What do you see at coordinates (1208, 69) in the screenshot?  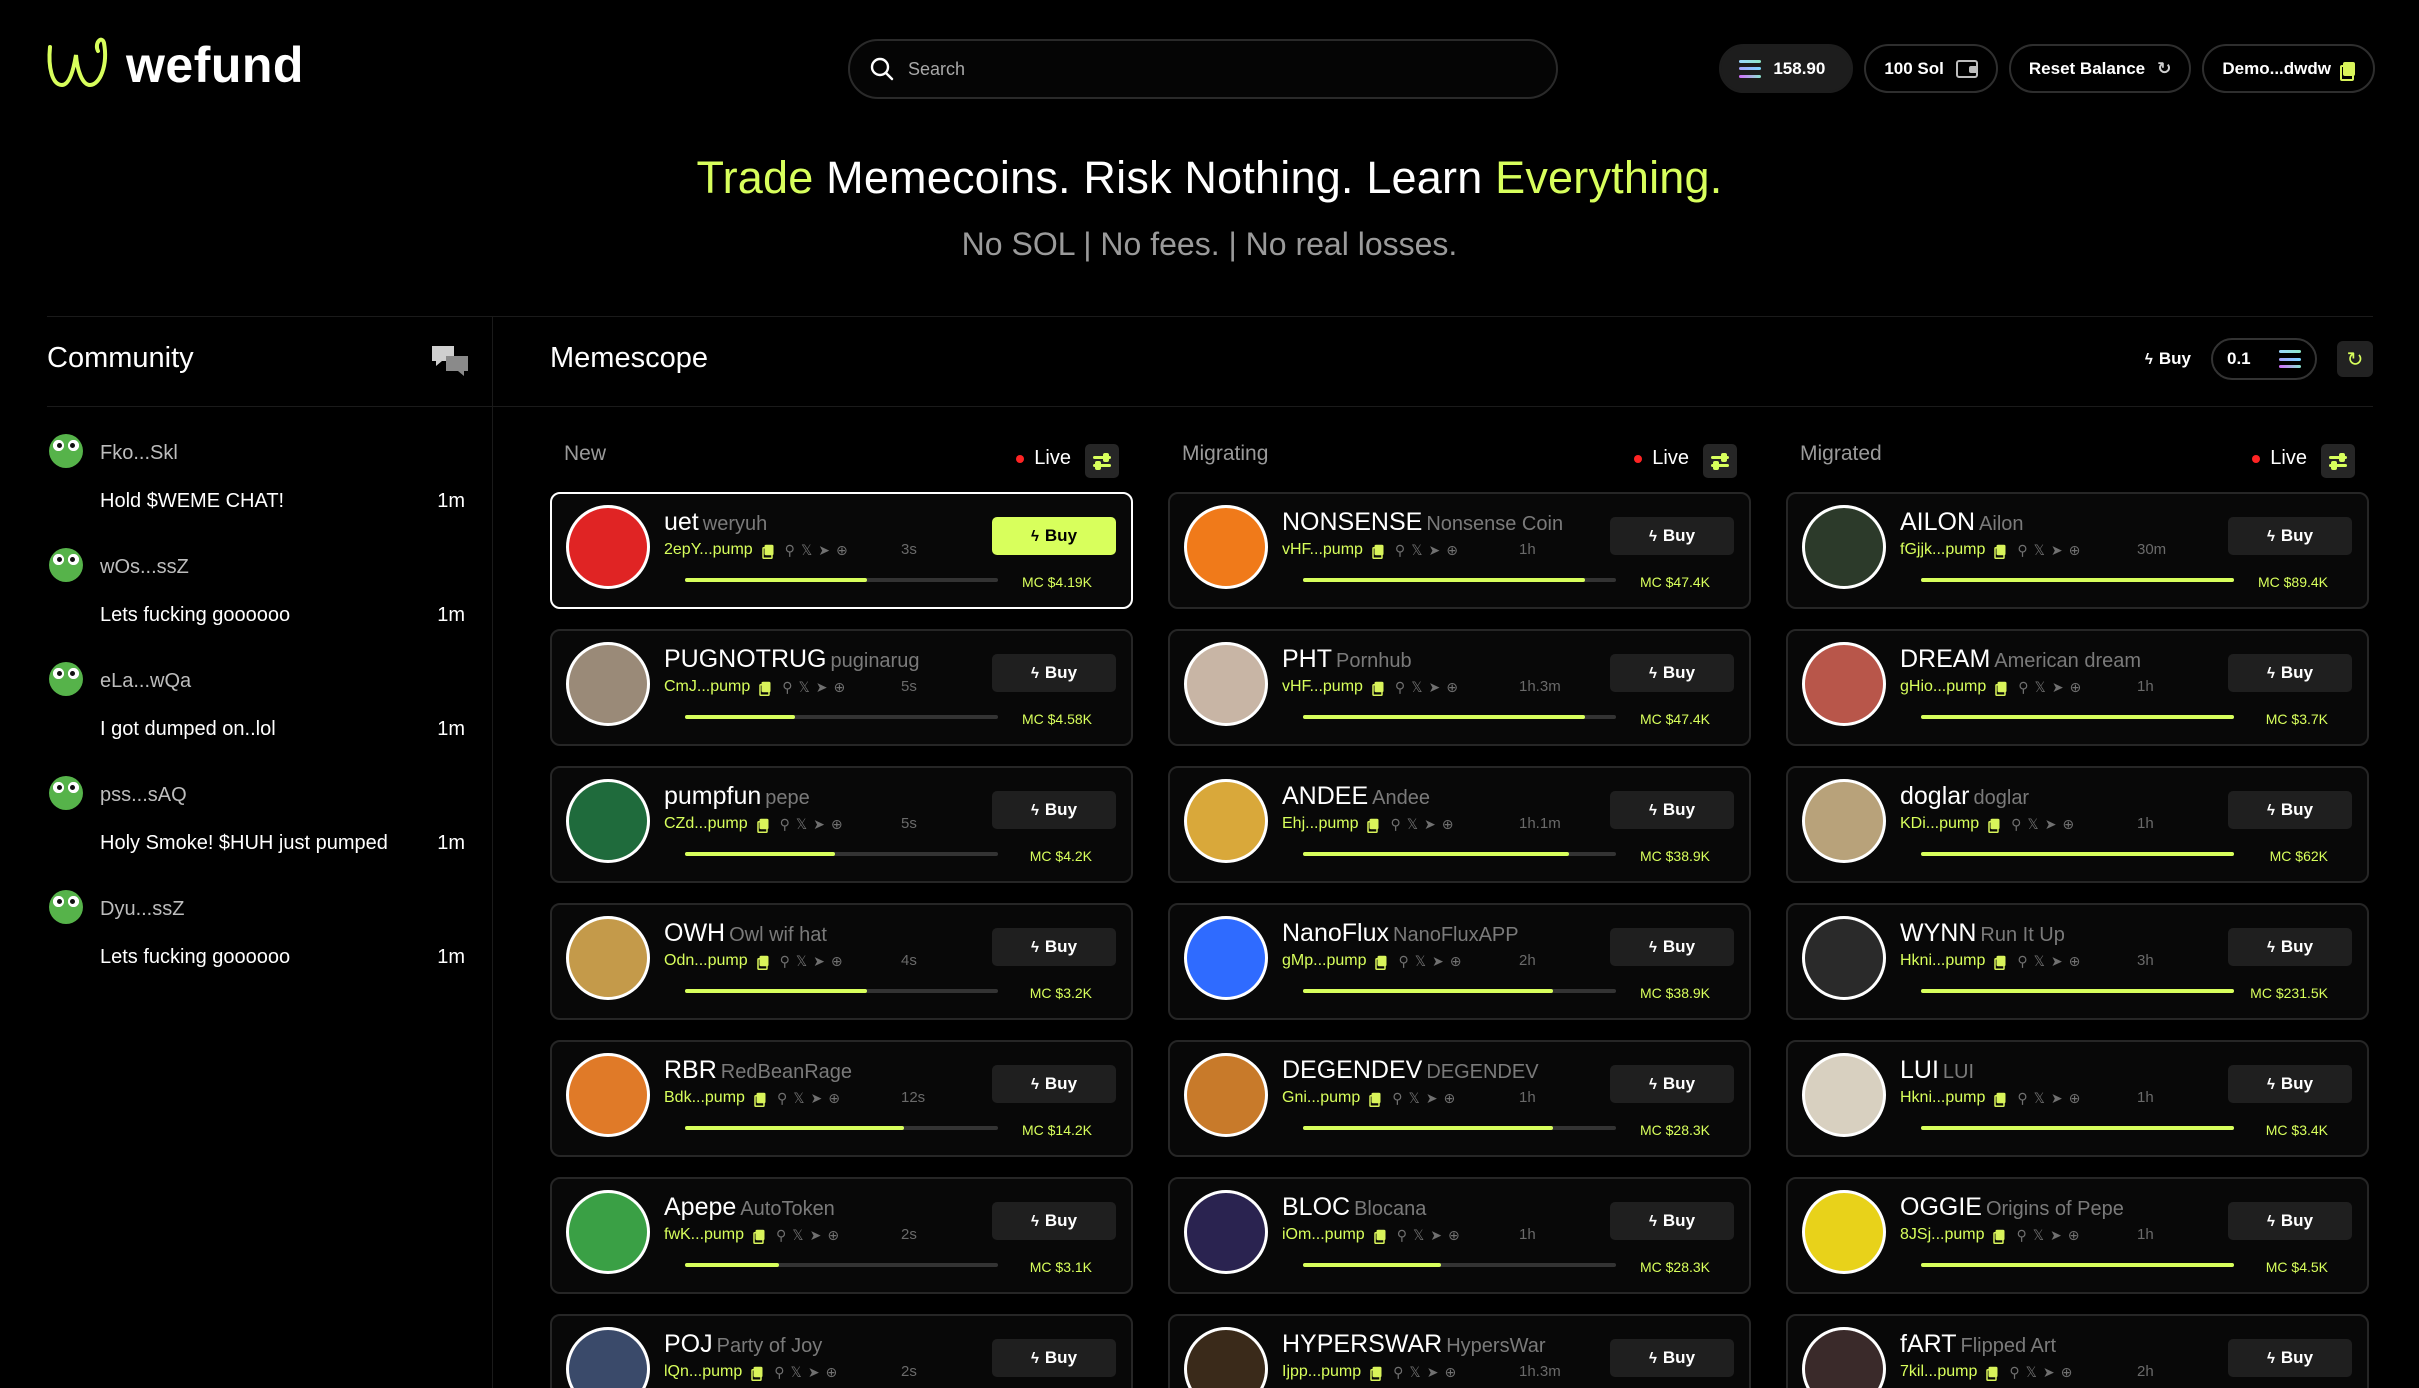 I see `search-input` at bounding box center [1208, 69].